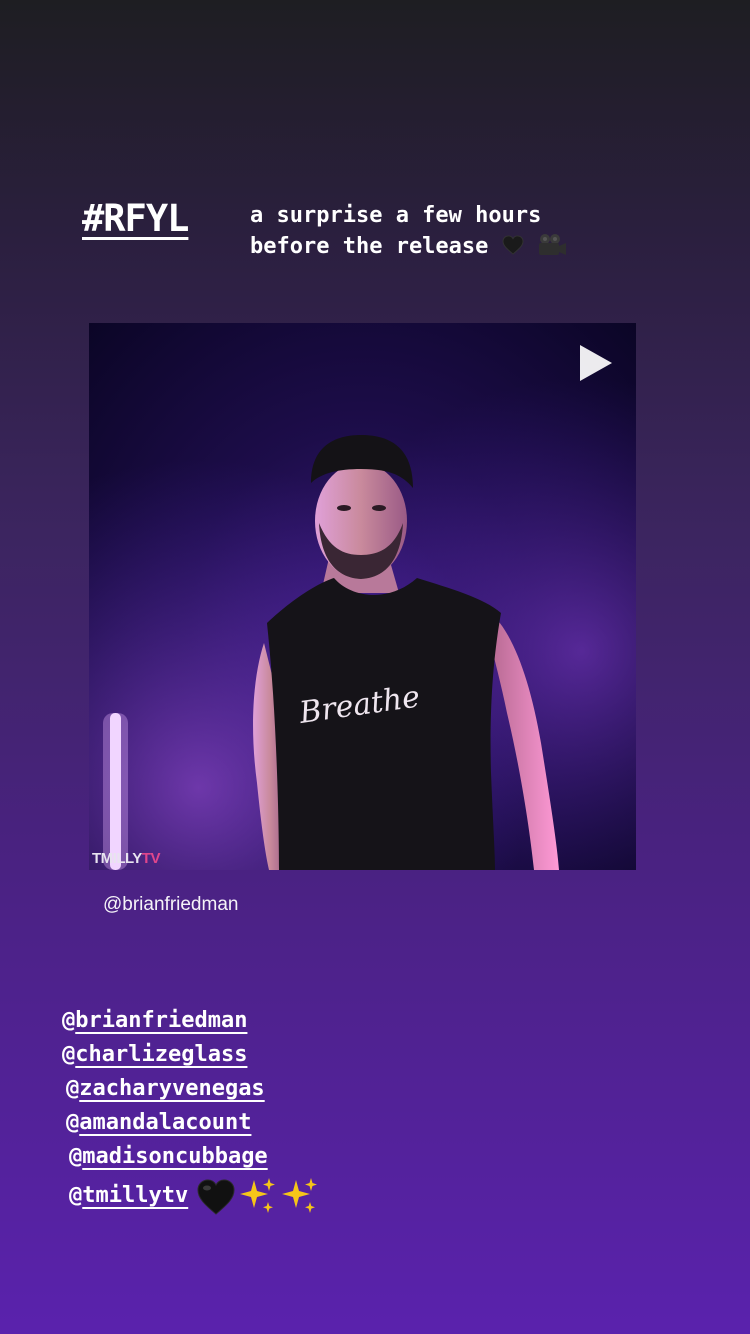 This screenshot has width=750, height=1334. What do you see at coordinates (172, 1088) in the screenshot?
I see `mention-handle: zacharyvenegas` at bounding box center [172, 1088].